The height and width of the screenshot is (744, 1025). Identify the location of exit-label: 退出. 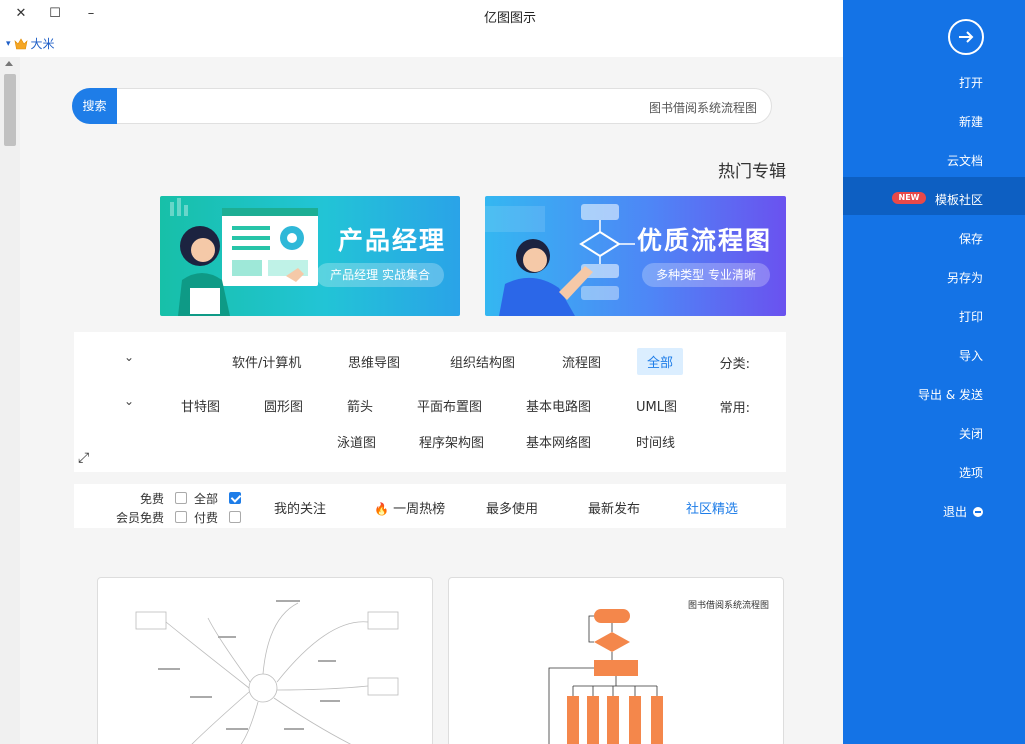
(954, 512).